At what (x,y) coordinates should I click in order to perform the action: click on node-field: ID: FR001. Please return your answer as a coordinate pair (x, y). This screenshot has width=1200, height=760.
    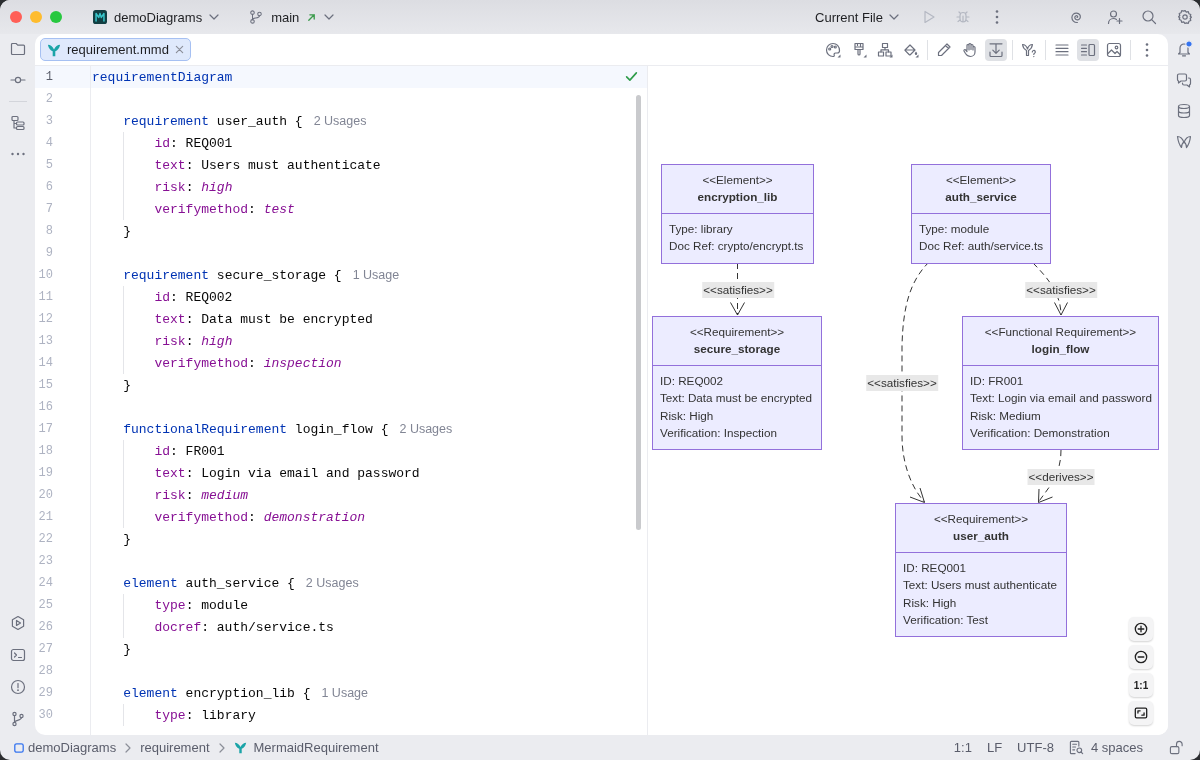
    Looking at the image, I should click on (997, 381).